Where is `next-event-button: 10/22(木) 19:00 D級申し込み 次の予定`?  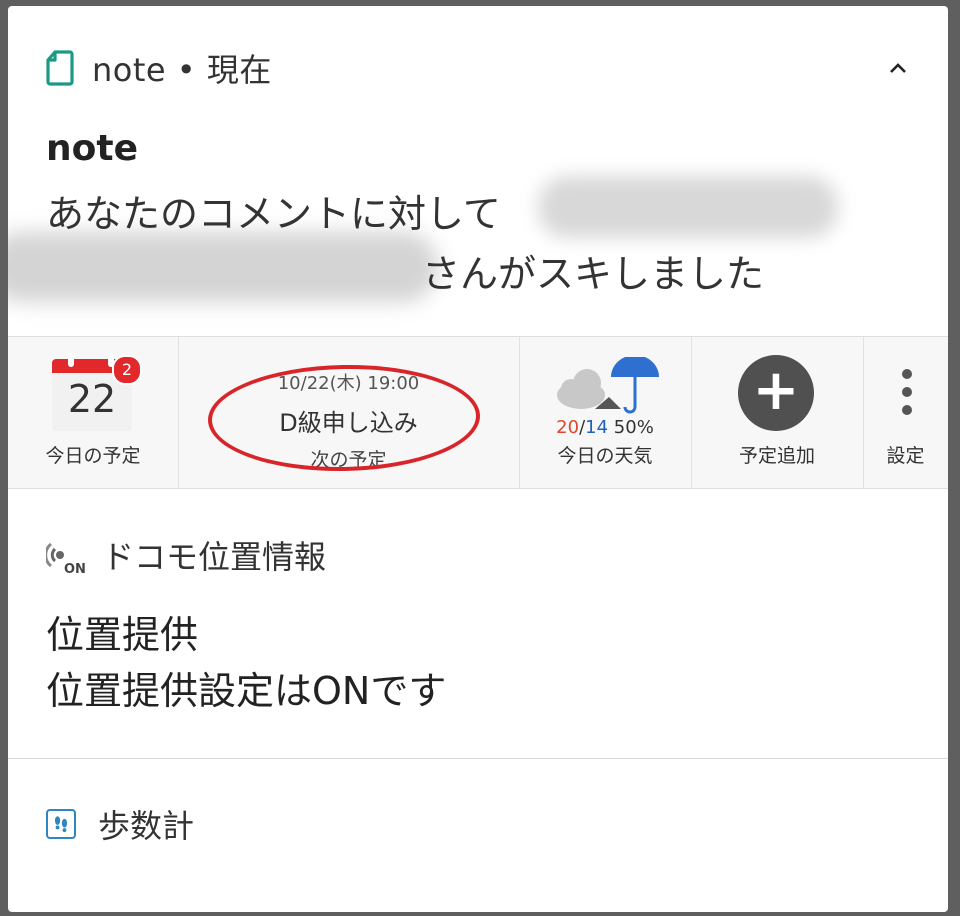
next-event-button: 10/22(木) 19:00 D級申し込み 次の予定 is located at coordinates (349, 412).